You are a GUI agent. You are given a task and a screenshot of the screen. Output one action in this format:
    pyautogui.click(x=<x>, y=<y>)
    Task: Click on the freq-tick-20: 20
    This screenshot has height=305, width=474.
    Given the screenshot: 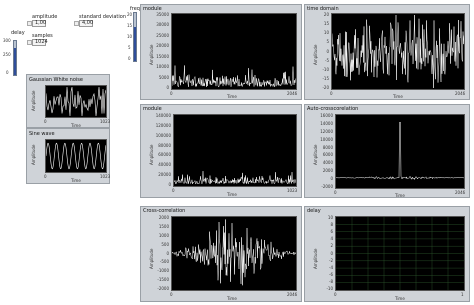 What is the action you would take?
    pyautogui.click(x=130, y=14)
    